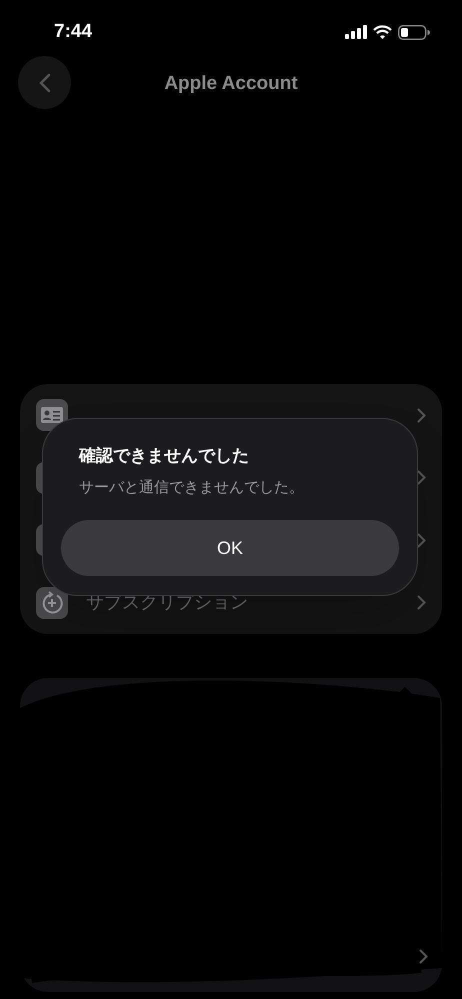 This screenshot has height=999, width=462. What do you see at coordinates (382, 32) in the screenshot?
I see `wifi-icon` at bounding box center [382, 32].